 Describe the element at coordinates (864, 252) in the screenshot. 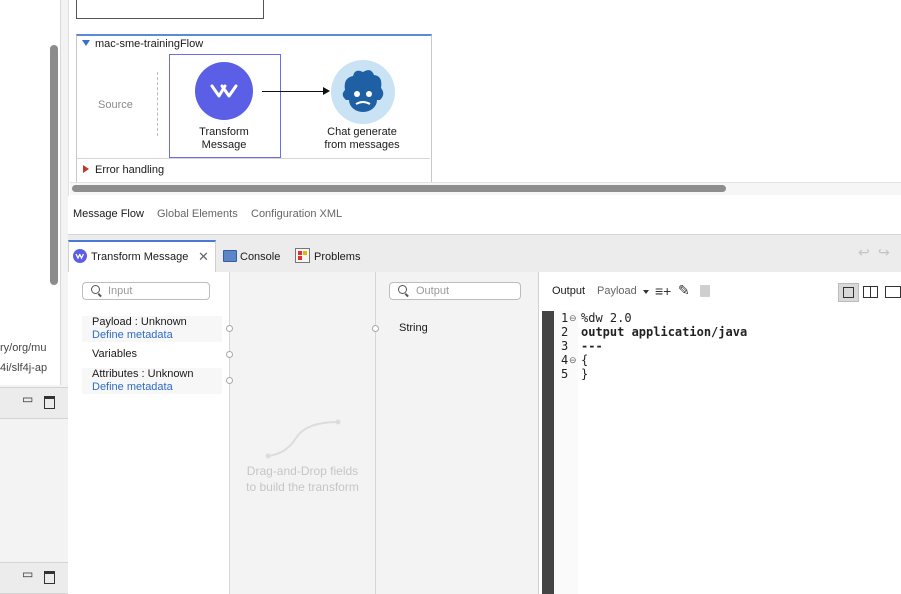

I see `back-arrow-icon: ↩` at that location.